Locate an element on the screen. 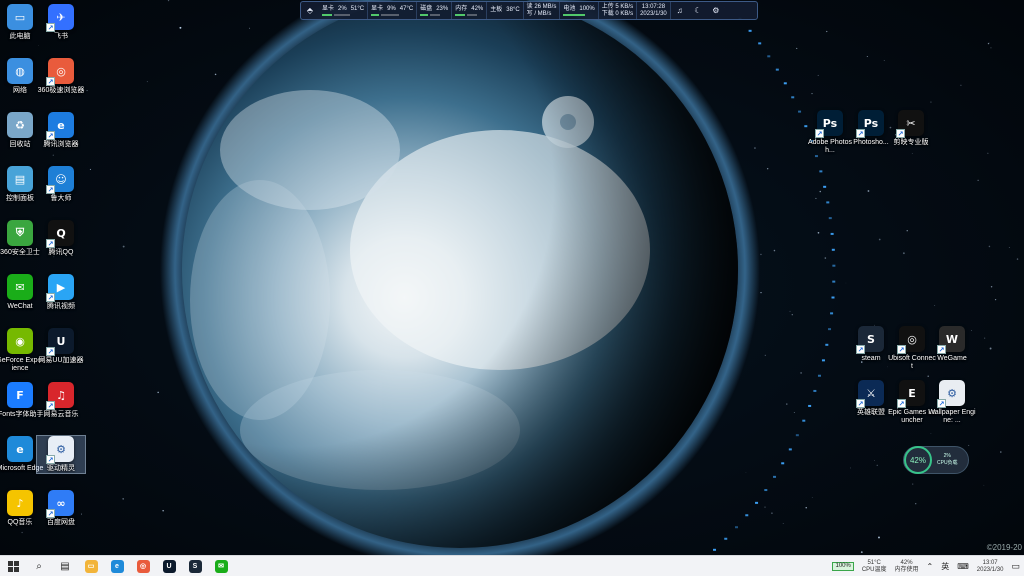  cpu-load-widget: 42% 2% CPU负载 is located at coordinates (936, 460).